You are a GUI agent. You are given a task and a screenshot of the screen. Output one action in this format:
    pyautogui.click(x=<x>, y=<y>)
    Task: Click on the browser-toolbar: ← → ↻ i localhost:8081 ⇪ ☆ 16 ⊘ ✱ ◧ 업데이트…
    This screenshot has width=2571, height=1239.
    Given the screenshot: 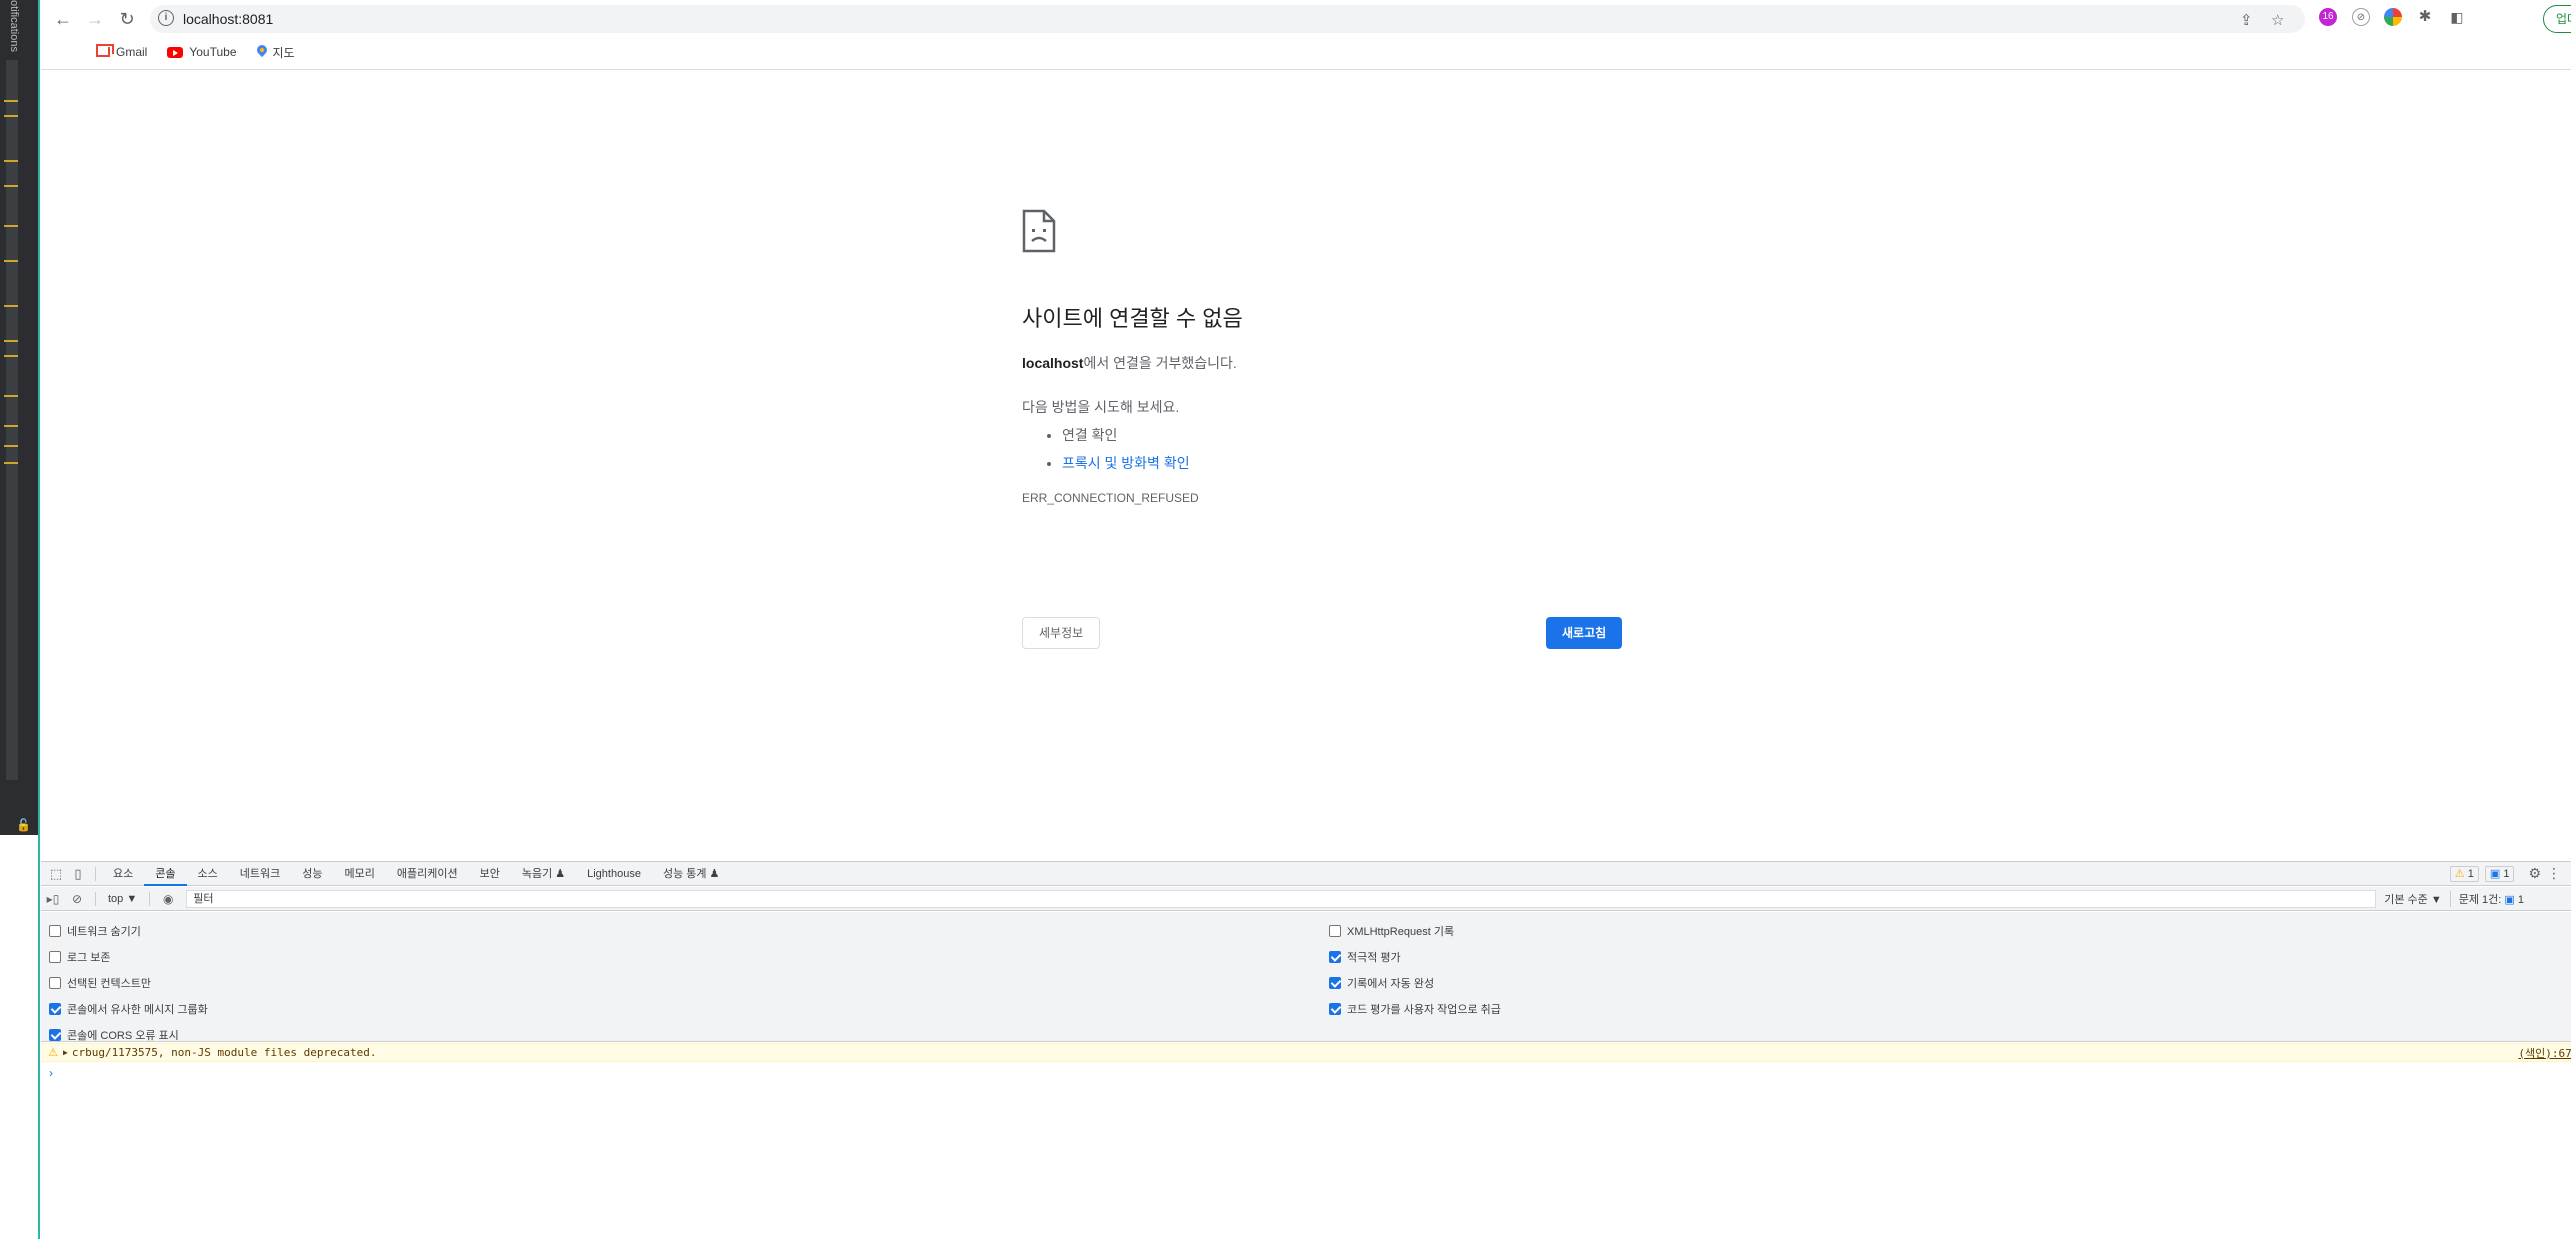 What is the action you would take?
    pyautogui.click(x=1306, y=35)
    